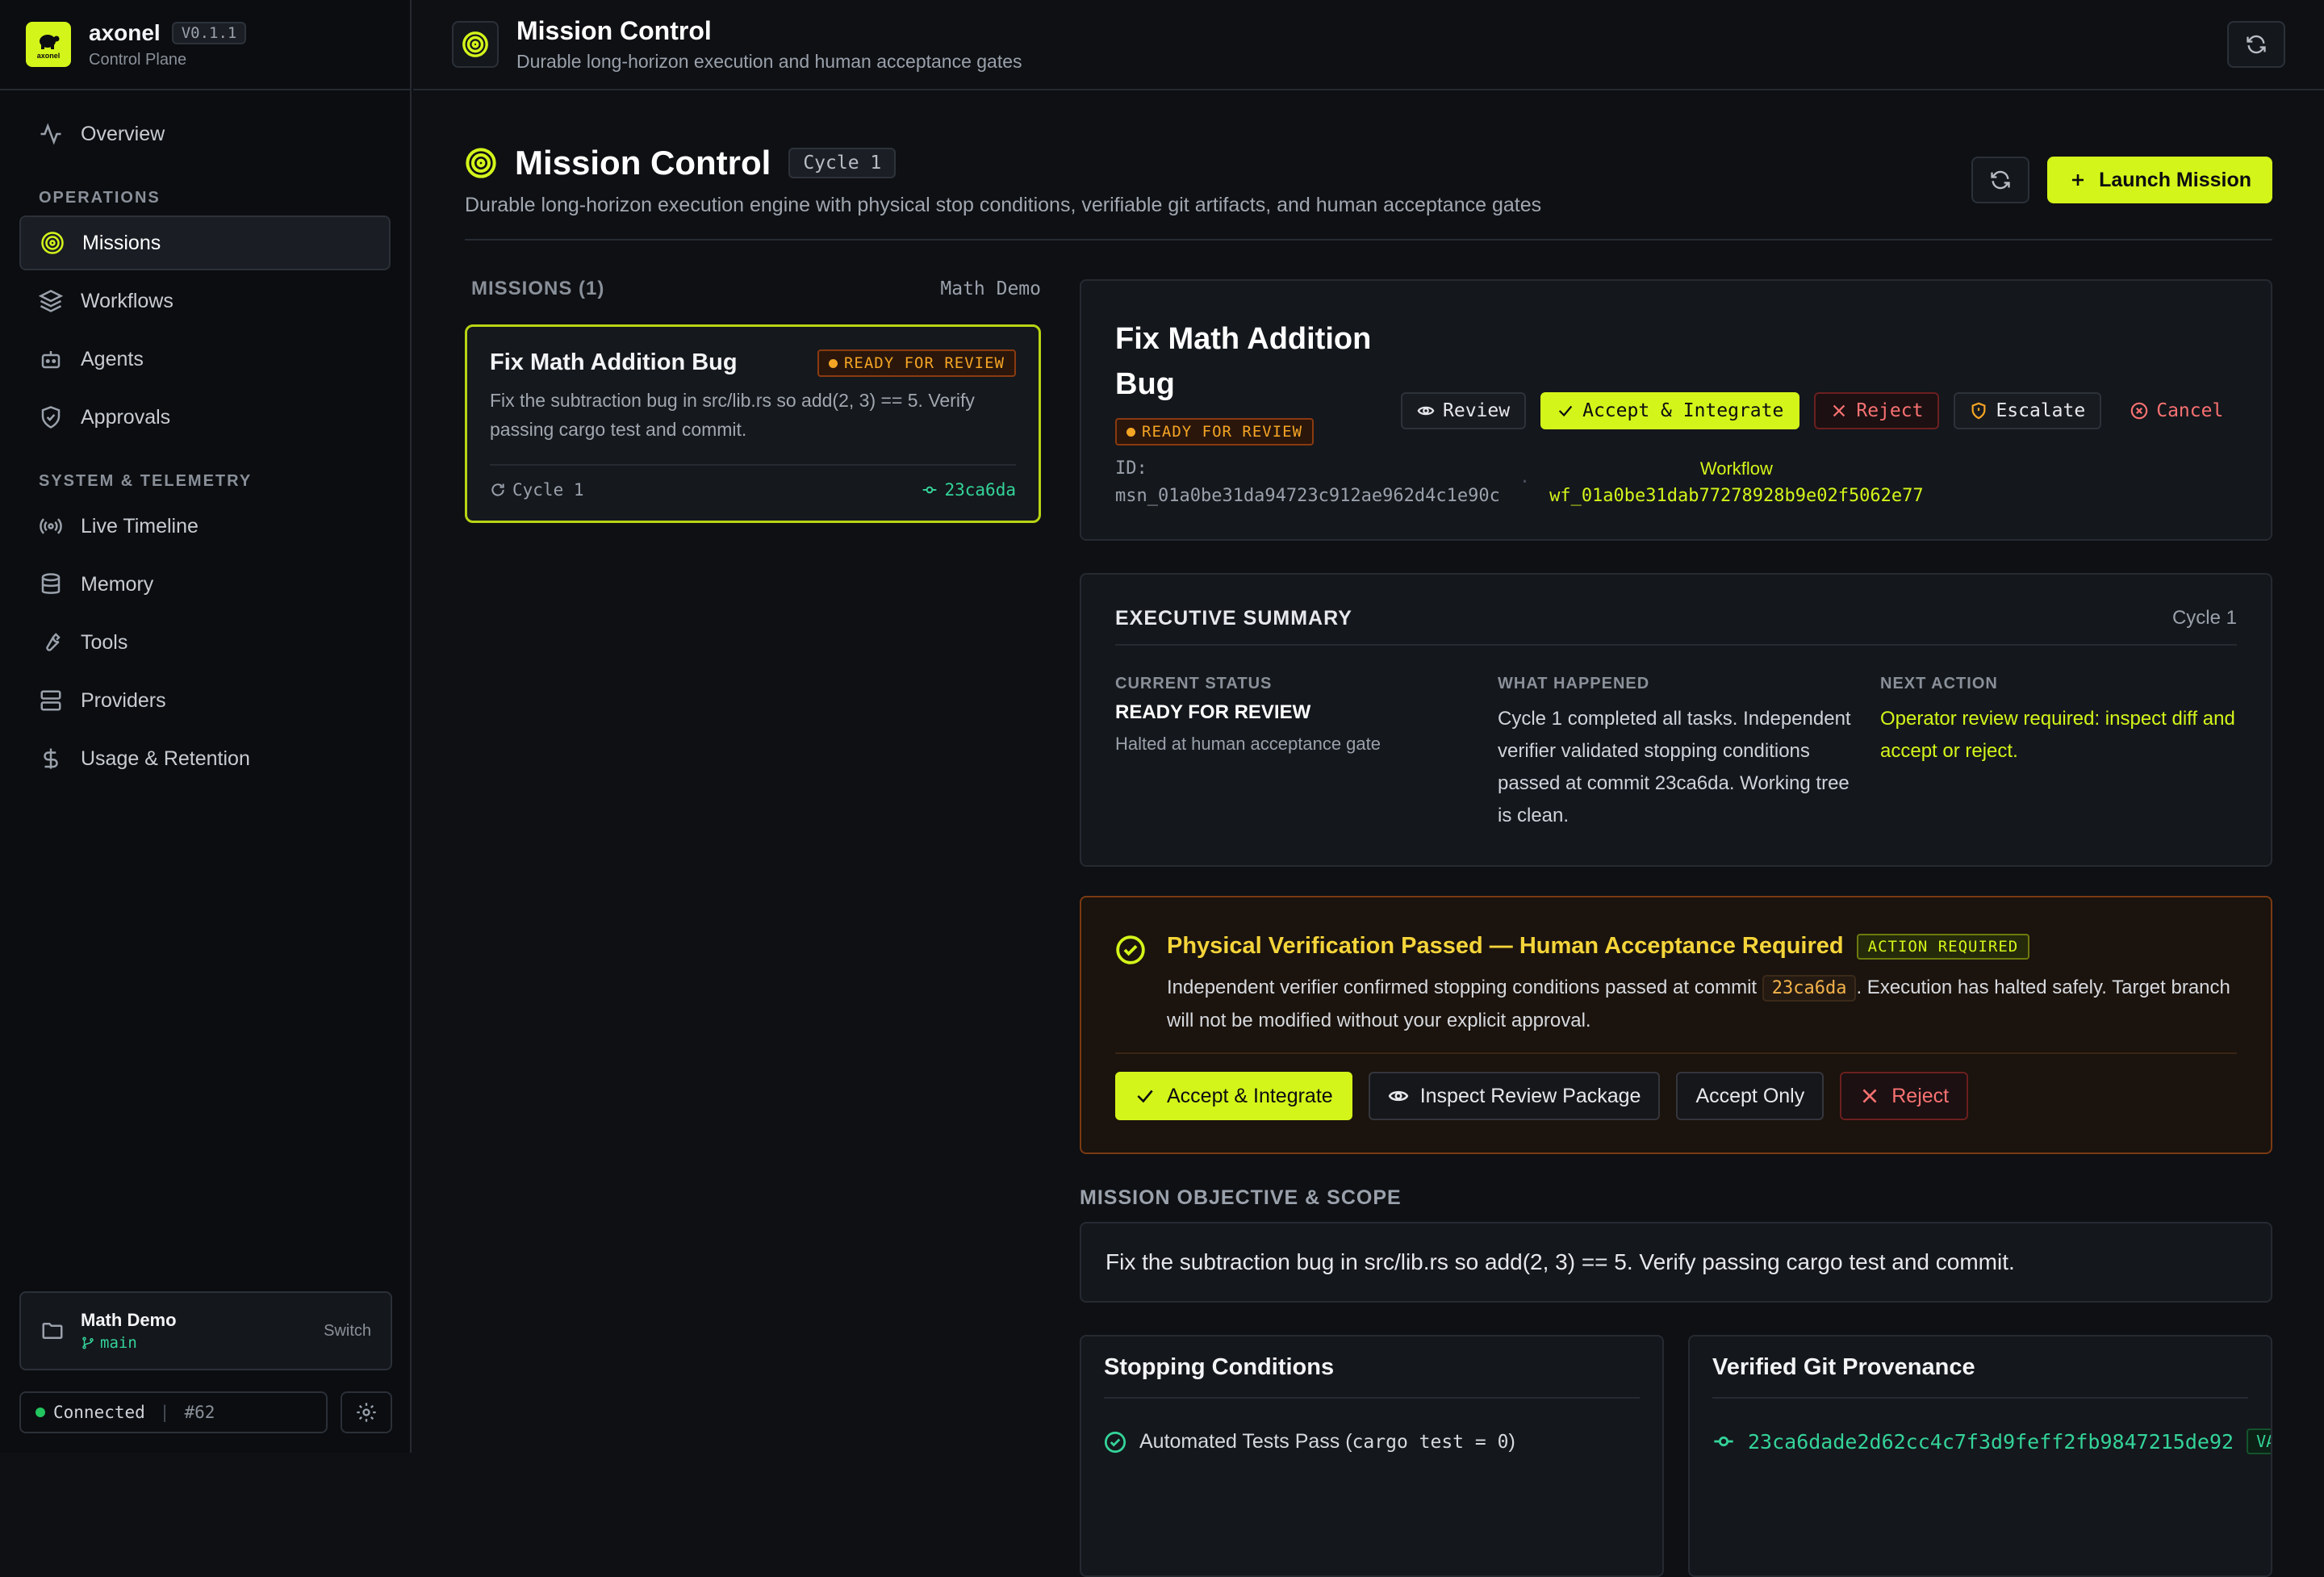 The width and height of the screenshot is (2324, 1577). I want to click on brand-name: axonel, so click(125, 32).